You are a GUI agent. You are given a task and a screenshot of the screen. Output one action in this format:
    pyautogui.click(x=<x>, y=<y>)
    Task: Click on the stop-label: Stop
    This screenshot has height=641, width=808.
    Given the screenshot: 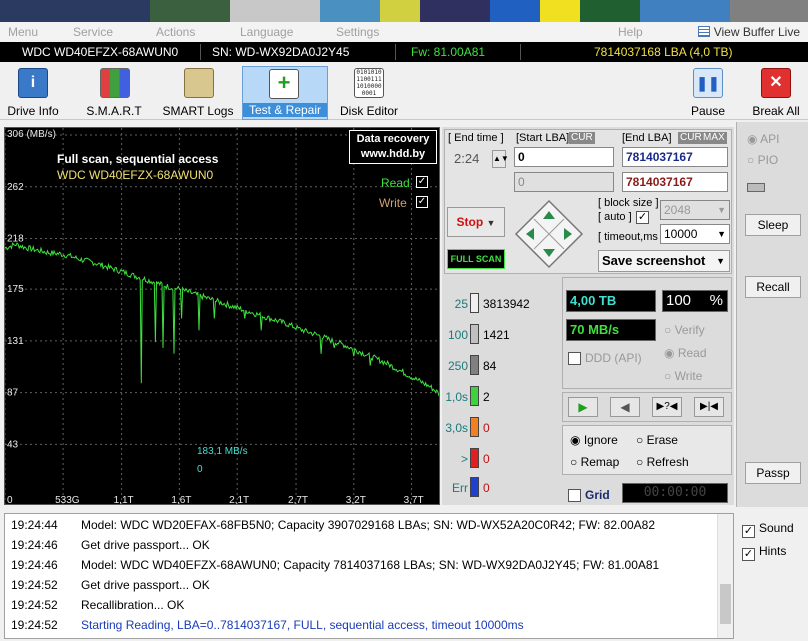 What is the action you would take?
    pyautogui.click(x=470, y=222)
    